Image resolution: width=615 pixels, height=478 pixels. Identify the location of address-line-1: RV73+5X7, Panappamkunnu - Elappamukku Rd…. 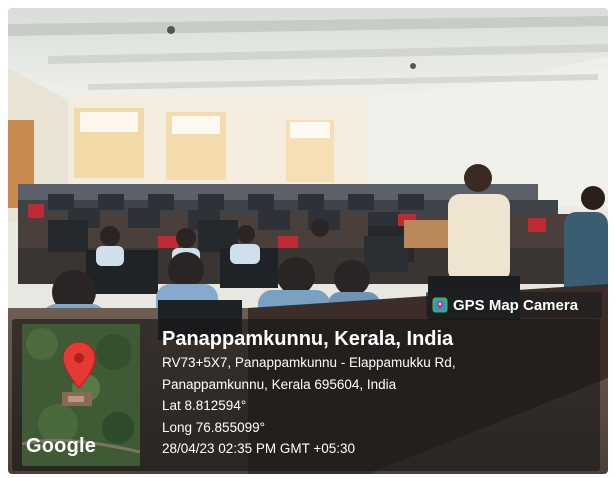
(309, 362).